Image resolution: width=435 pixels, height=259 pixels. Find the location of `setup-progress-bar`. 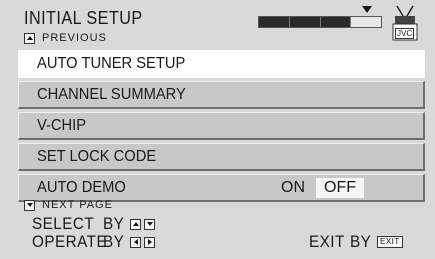

setup-progress-bar is located at coordinates (320, 22).